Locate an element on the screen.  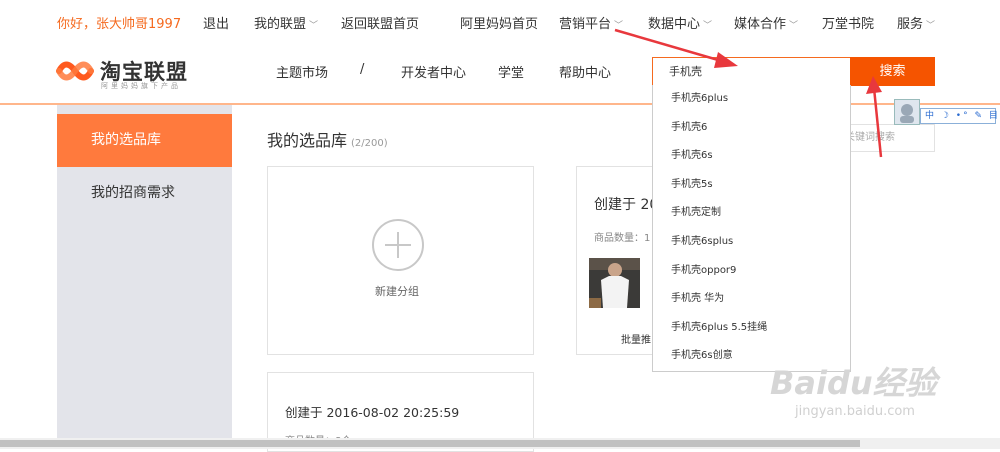
watermark: Baidu经验 is located at coordinates (853, 383).